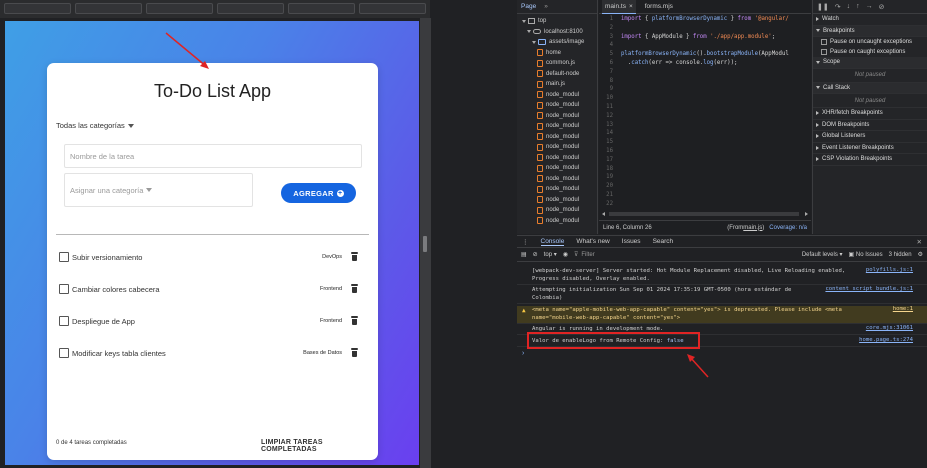  What do you see at coordinates (525, 242) in the screenshot?
I see `drawer-menu-icon: ⋮` at bounding box center [525, 242].